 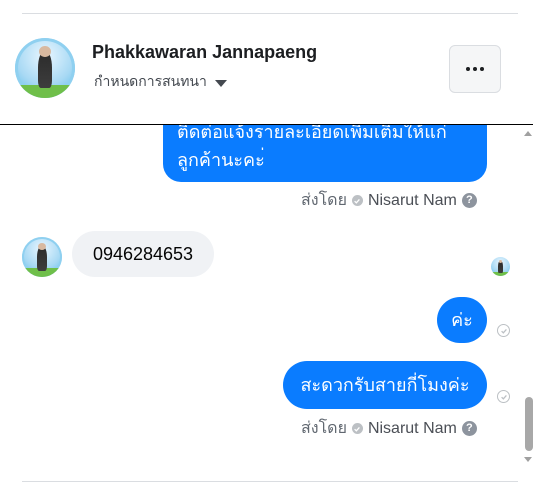 I want to click on bottom-divider, so click(x=270, y=481).